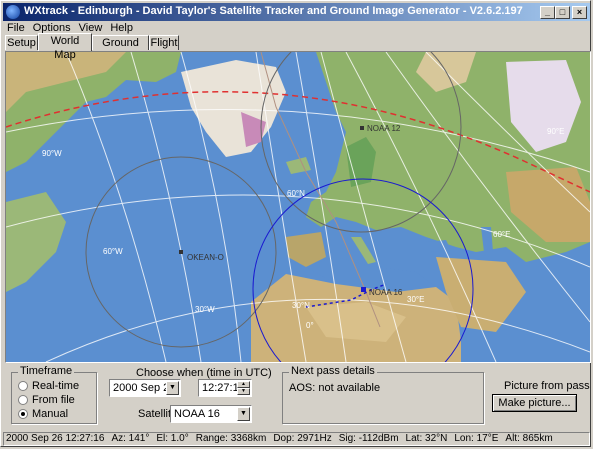  What do you see at coordinates (384, 128) in the screenshot?
I see `noaa12-label: NOAA 12` at bounding box center [384, 128].